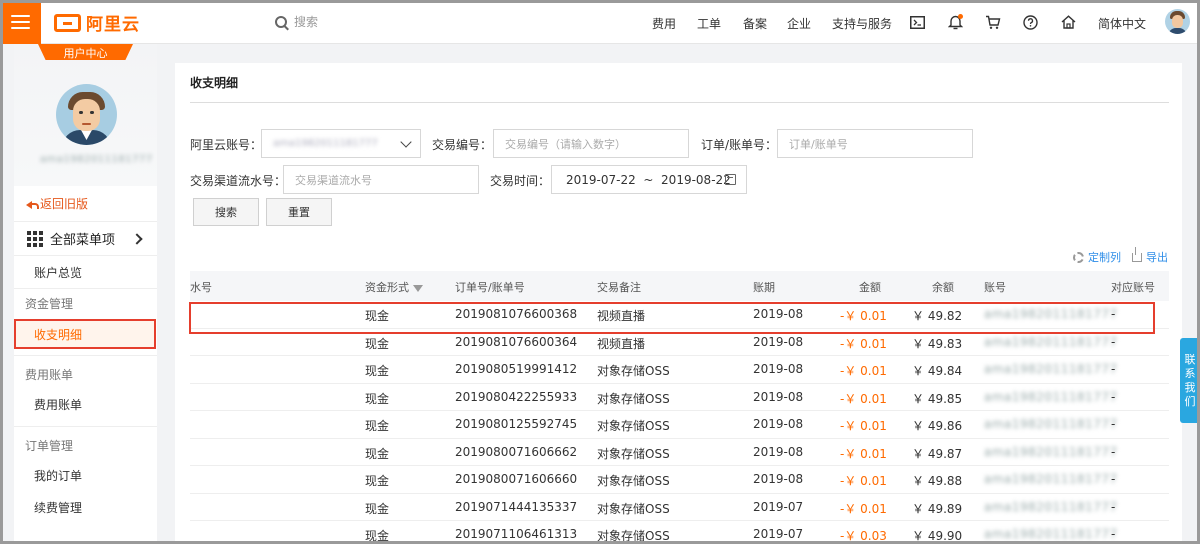 This screenshot has width=1200, height=544. I want to click on cell-balance: ￥ 49.86, so click(937, 426).